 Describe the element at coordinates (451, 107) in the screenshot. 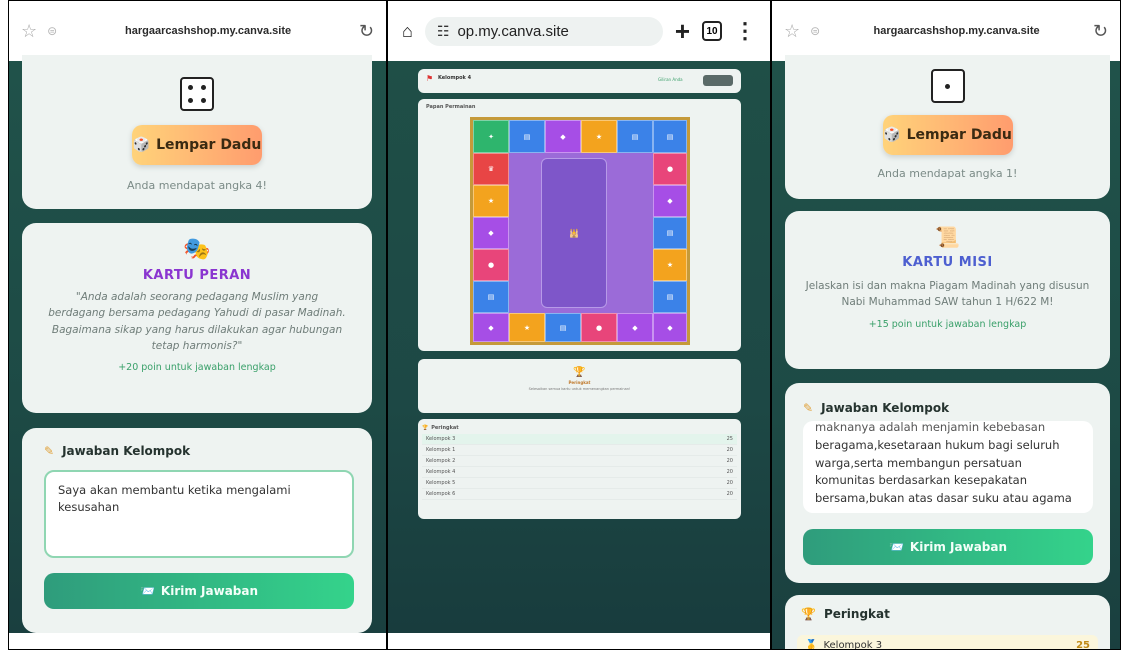

I see `board-title: Papan Permainan` at that location.